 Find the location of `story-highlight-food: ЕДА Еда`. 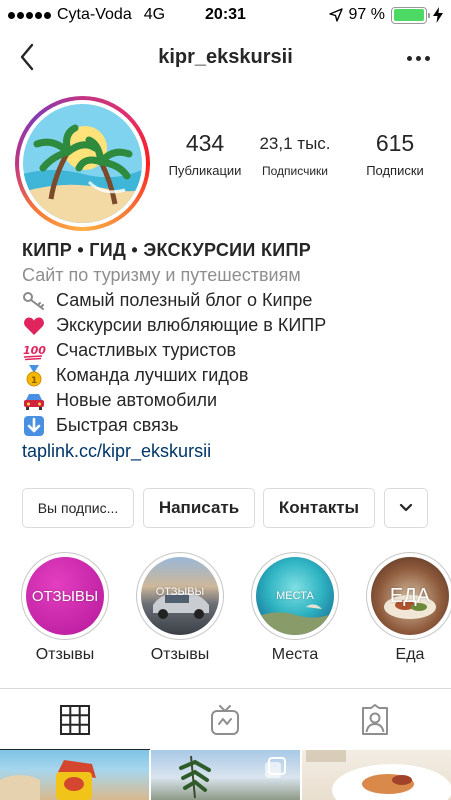

story-highlight-food: ЕДА Еда is located at coordinates (408, 608).